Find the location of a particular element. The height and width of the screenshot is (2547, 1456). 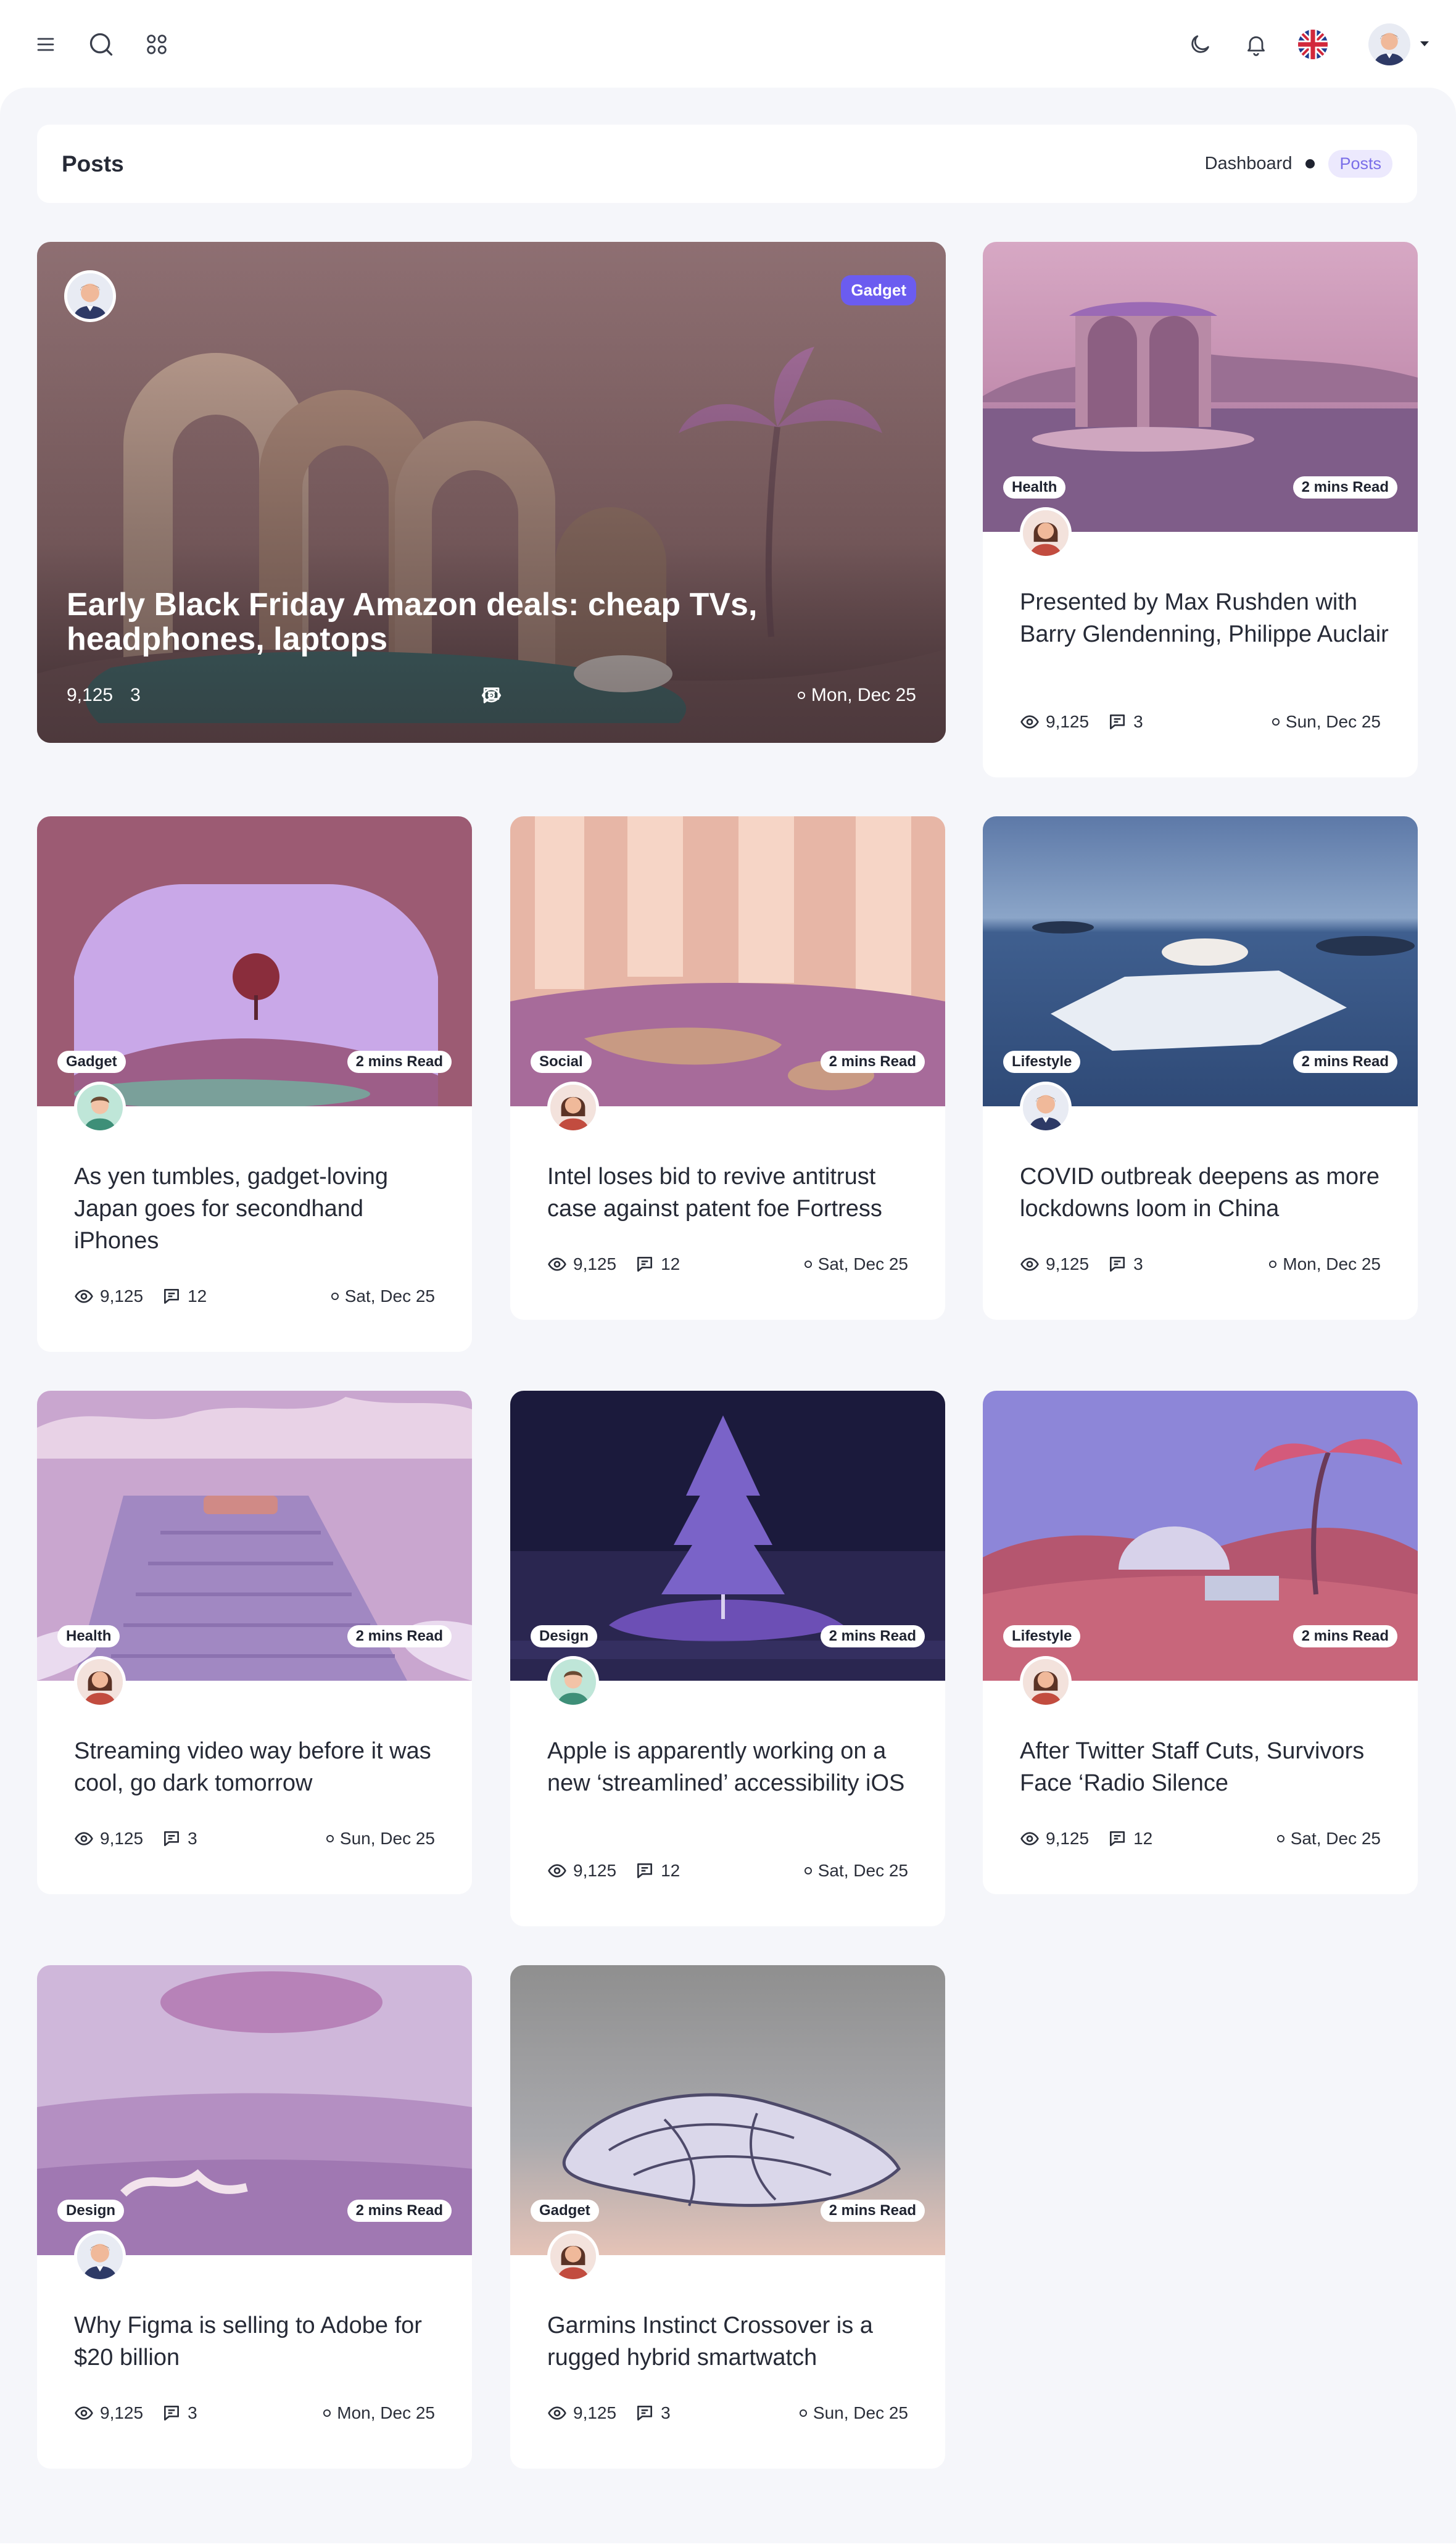

bell-icon is located at coordinates (1257, 44).